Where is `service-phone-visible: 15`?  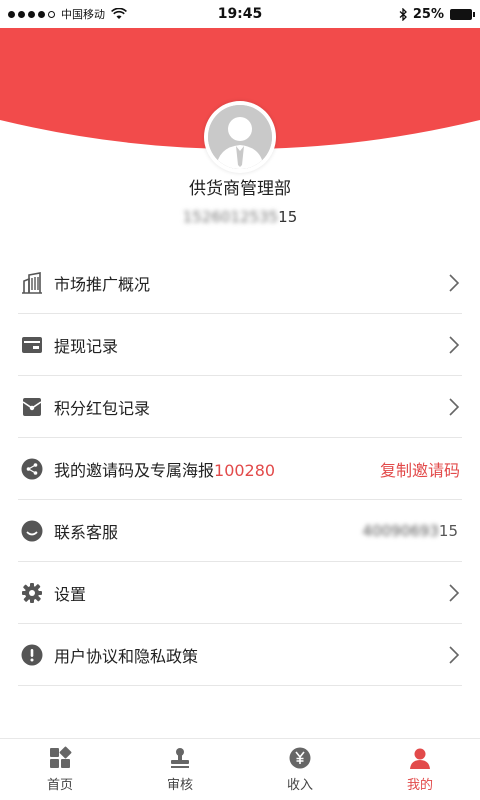
service-phone-visible: 15 is located at coordinates (448, 530).